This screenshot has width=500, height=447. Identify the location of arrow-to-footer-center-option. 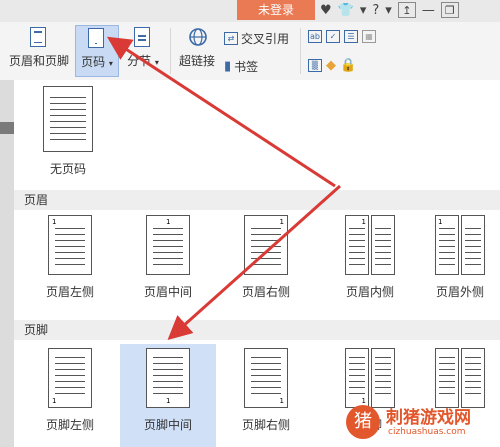
(254, 262).